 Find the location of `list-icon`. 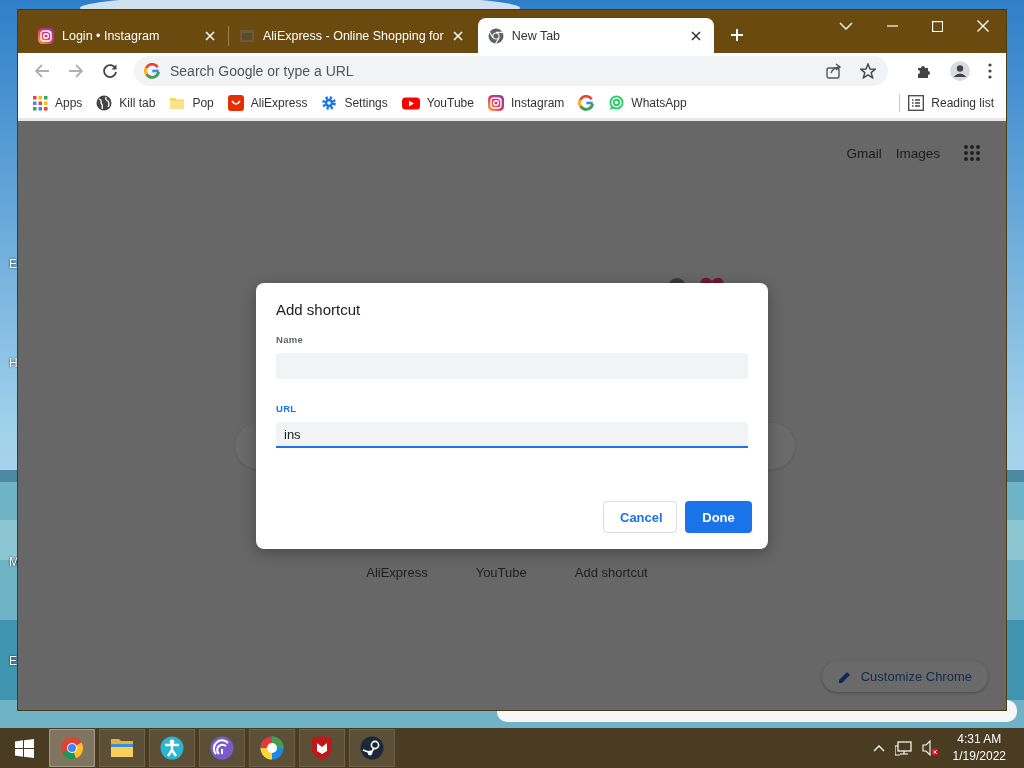

list-icon is located at coordinates (916, 103).